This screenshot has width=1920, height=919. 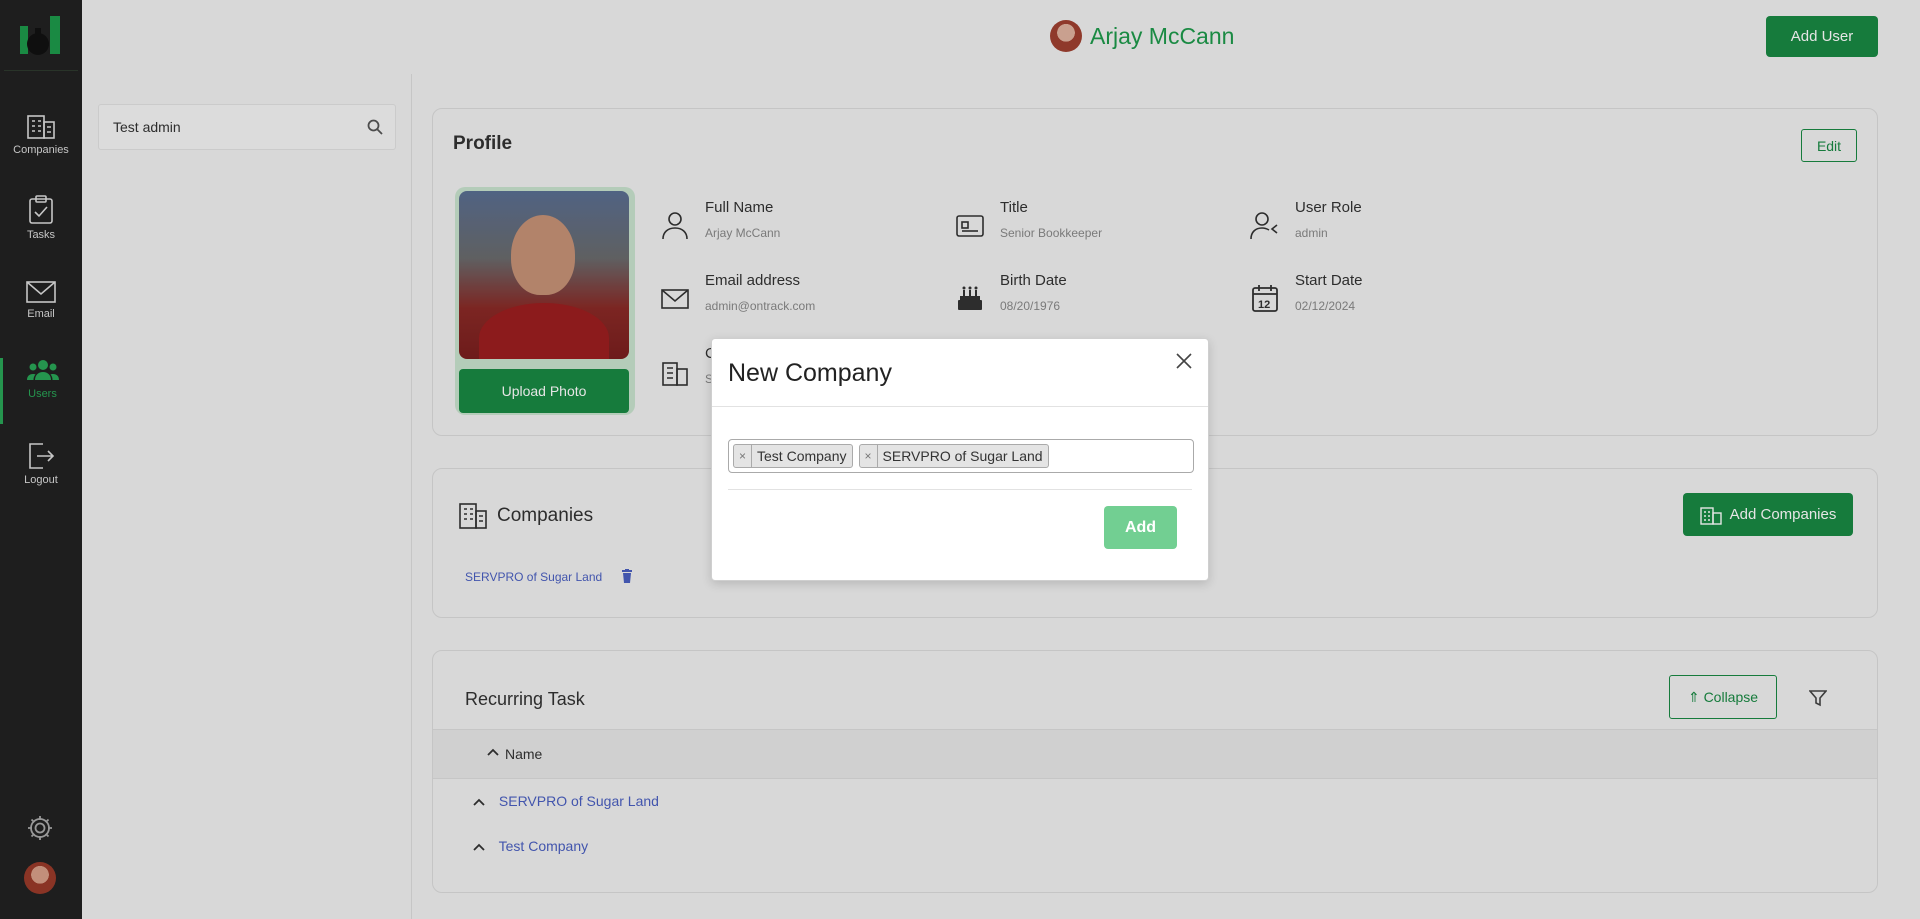 I want to click on selected-company-tag: × Test Company, so click(x=793, y=456).